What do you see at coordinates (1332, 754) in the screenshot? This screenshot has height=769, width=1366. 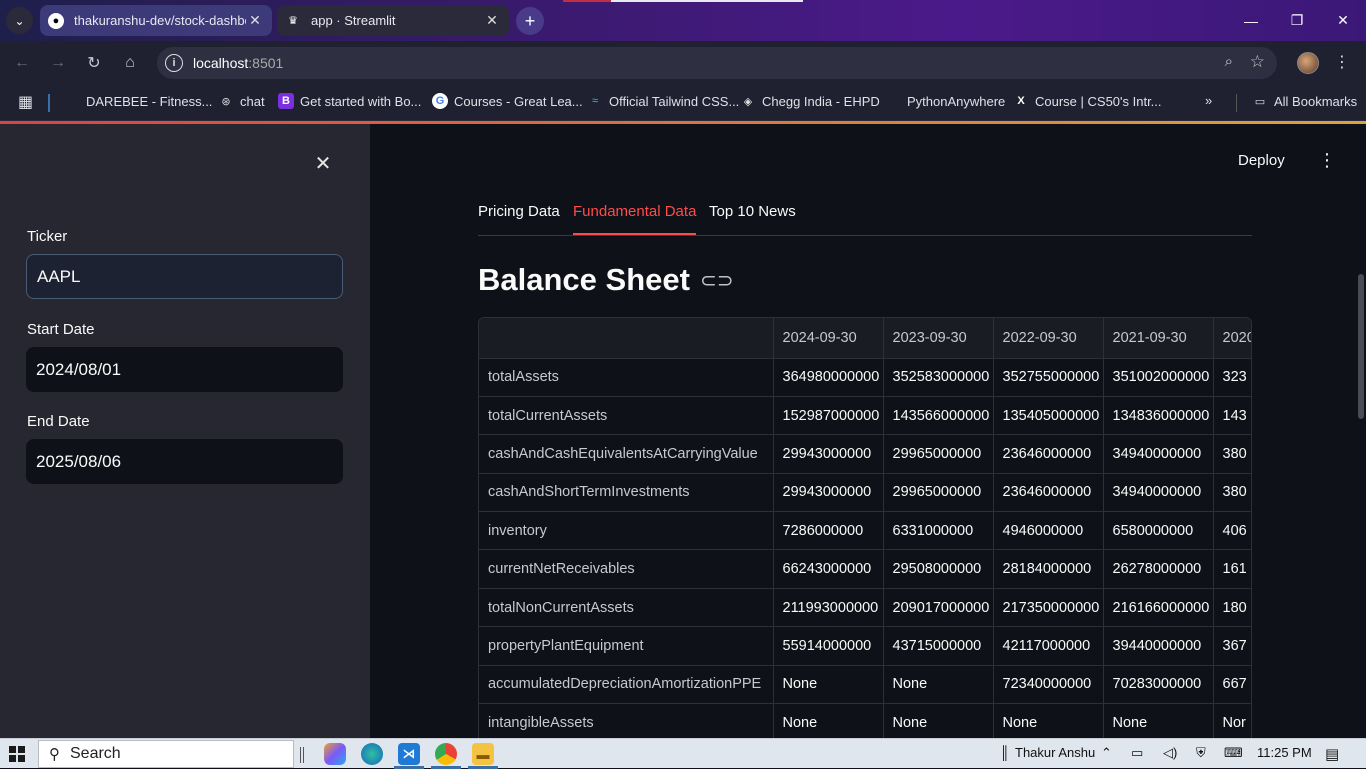 I see `notifications-icon: ▤` at bounding box center [1332, 754].